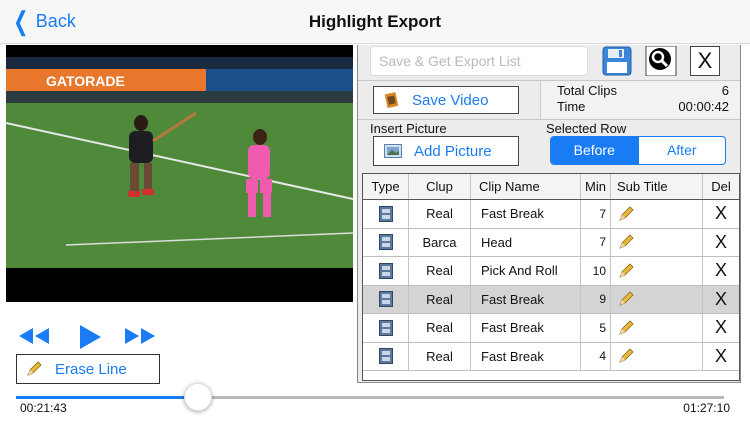 The width and height of the screenshot is (750, 422). I want to click on timeline-slider, so click(370, 397).